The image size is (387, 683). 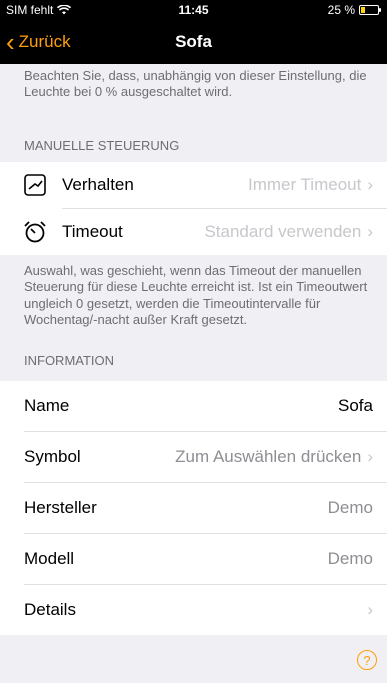 I want to click on timeout-label: Timeout, so click(x=92, y=231).